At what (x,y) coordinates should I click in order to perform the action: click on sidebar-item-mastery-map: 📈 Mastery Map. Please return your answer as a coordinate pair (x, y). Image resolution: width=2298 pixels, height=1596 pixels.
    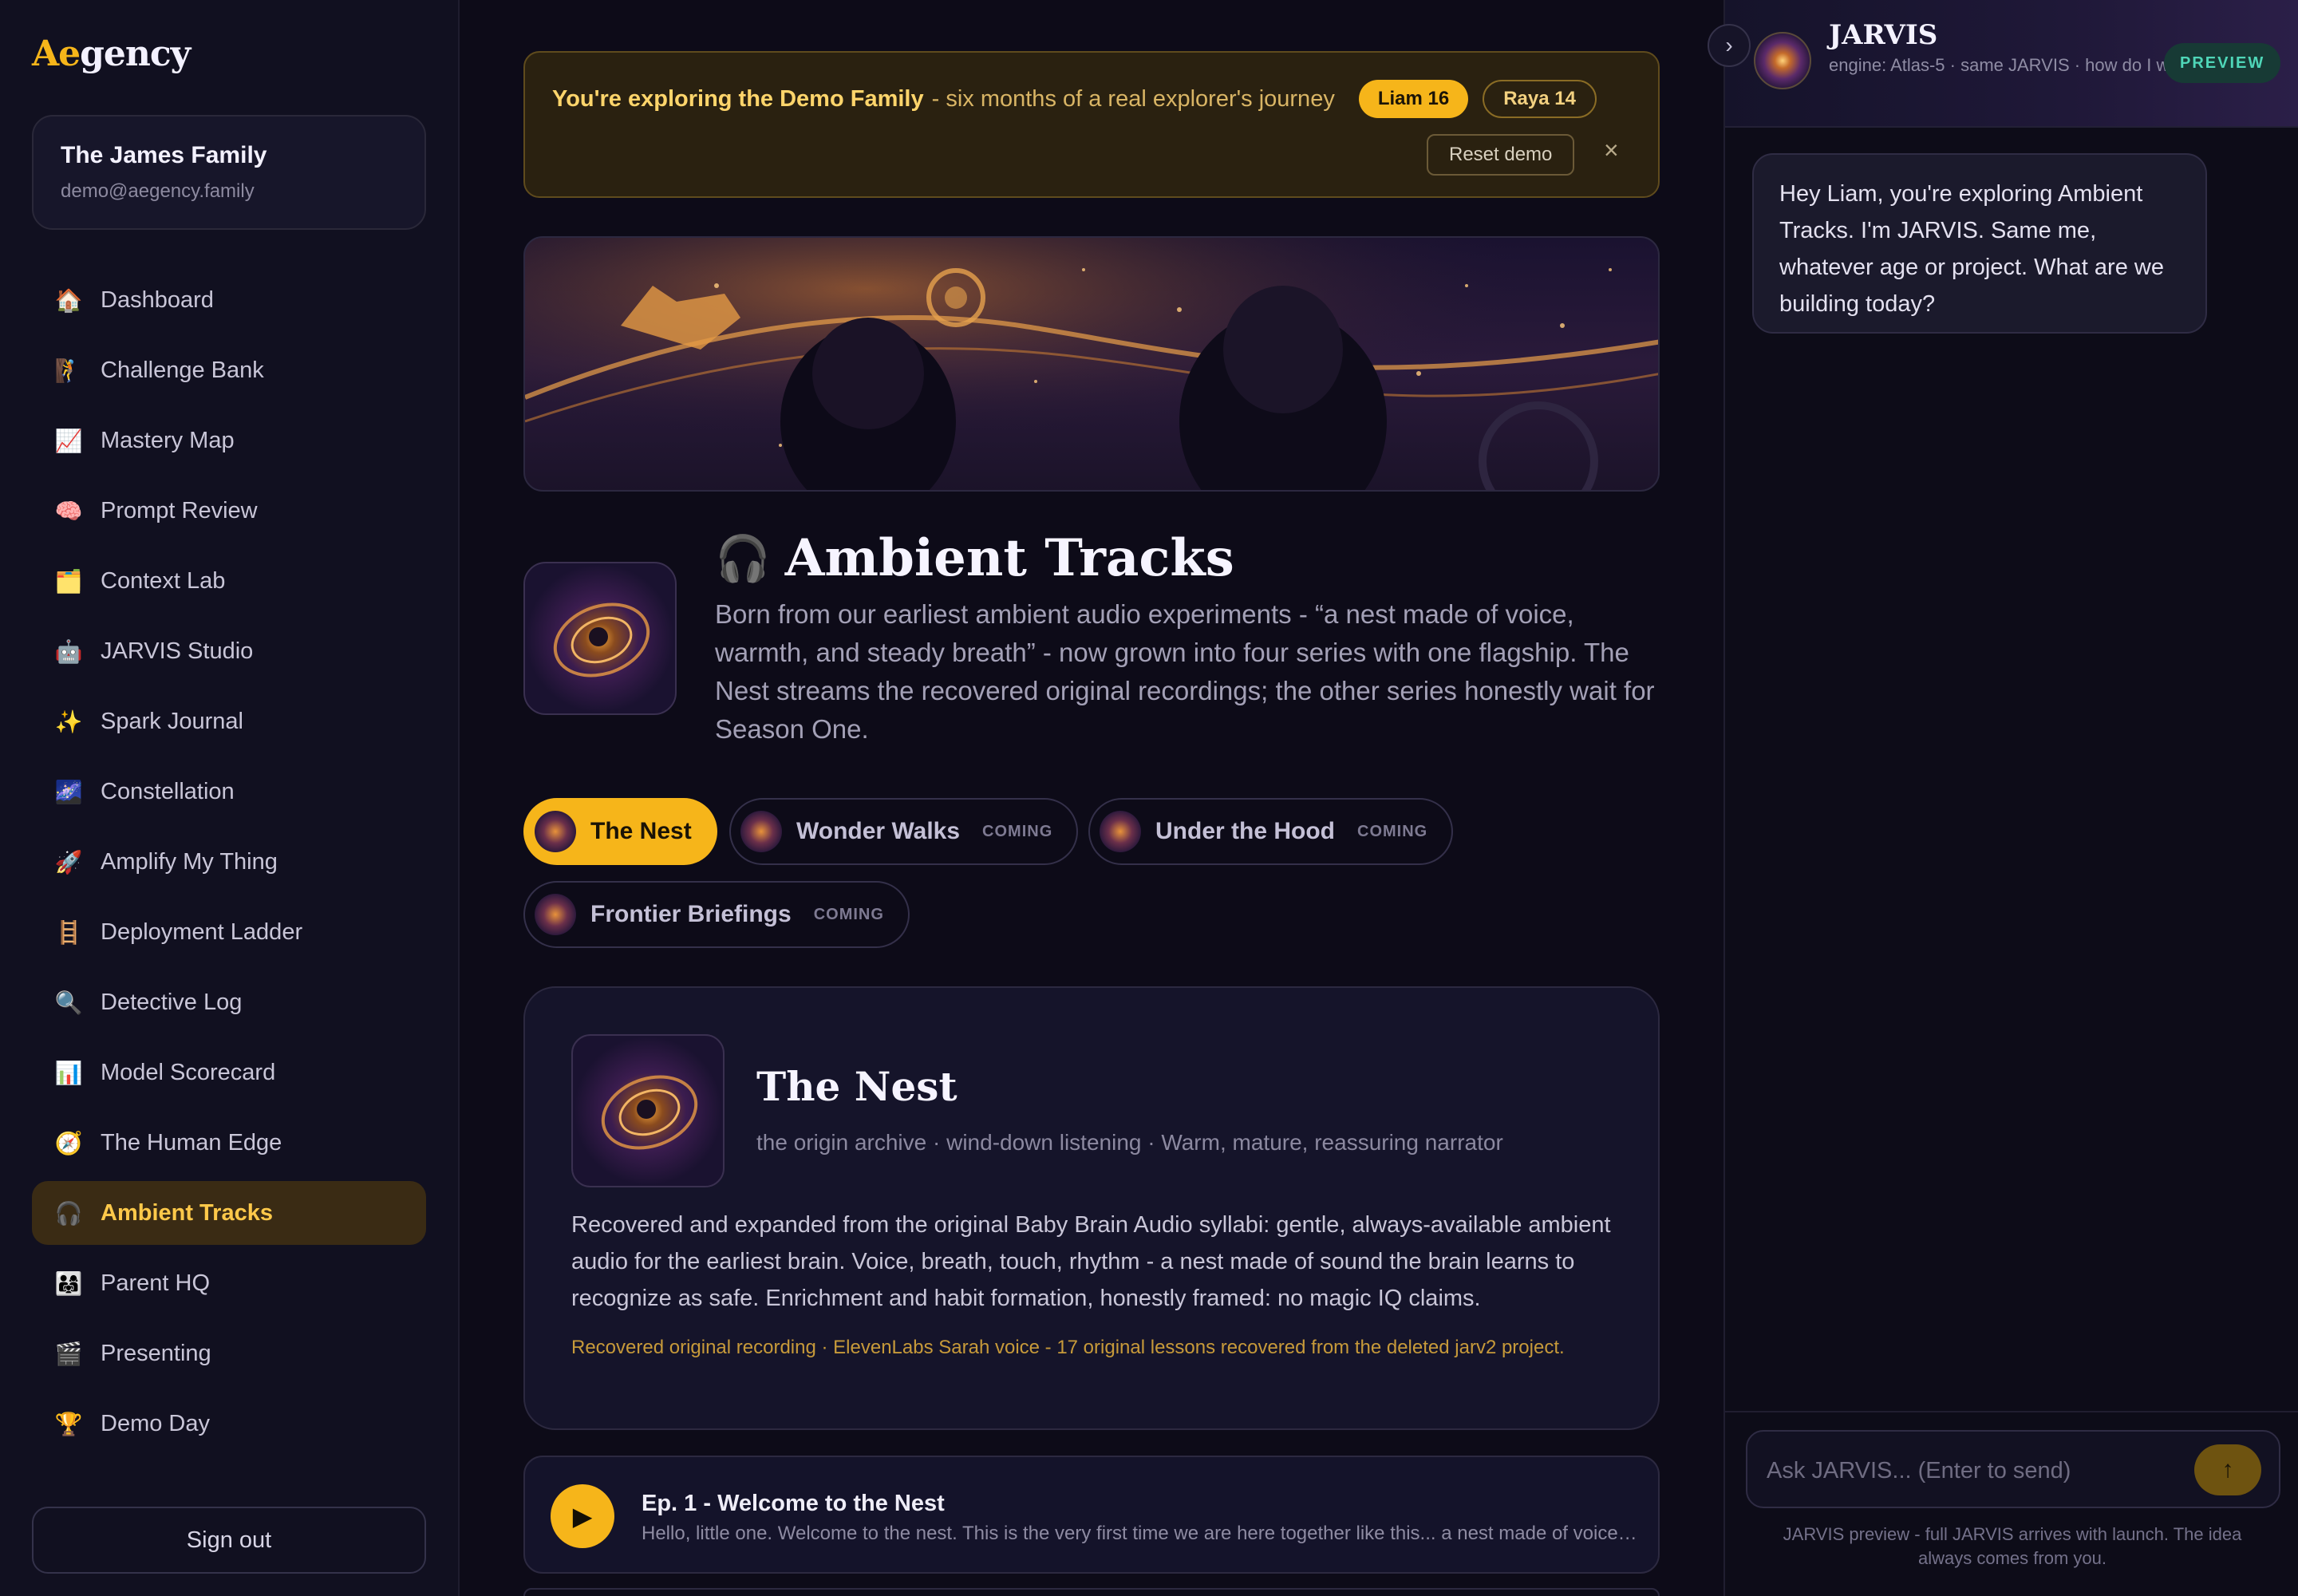
    Looking at the image, I should click on (229, 440).